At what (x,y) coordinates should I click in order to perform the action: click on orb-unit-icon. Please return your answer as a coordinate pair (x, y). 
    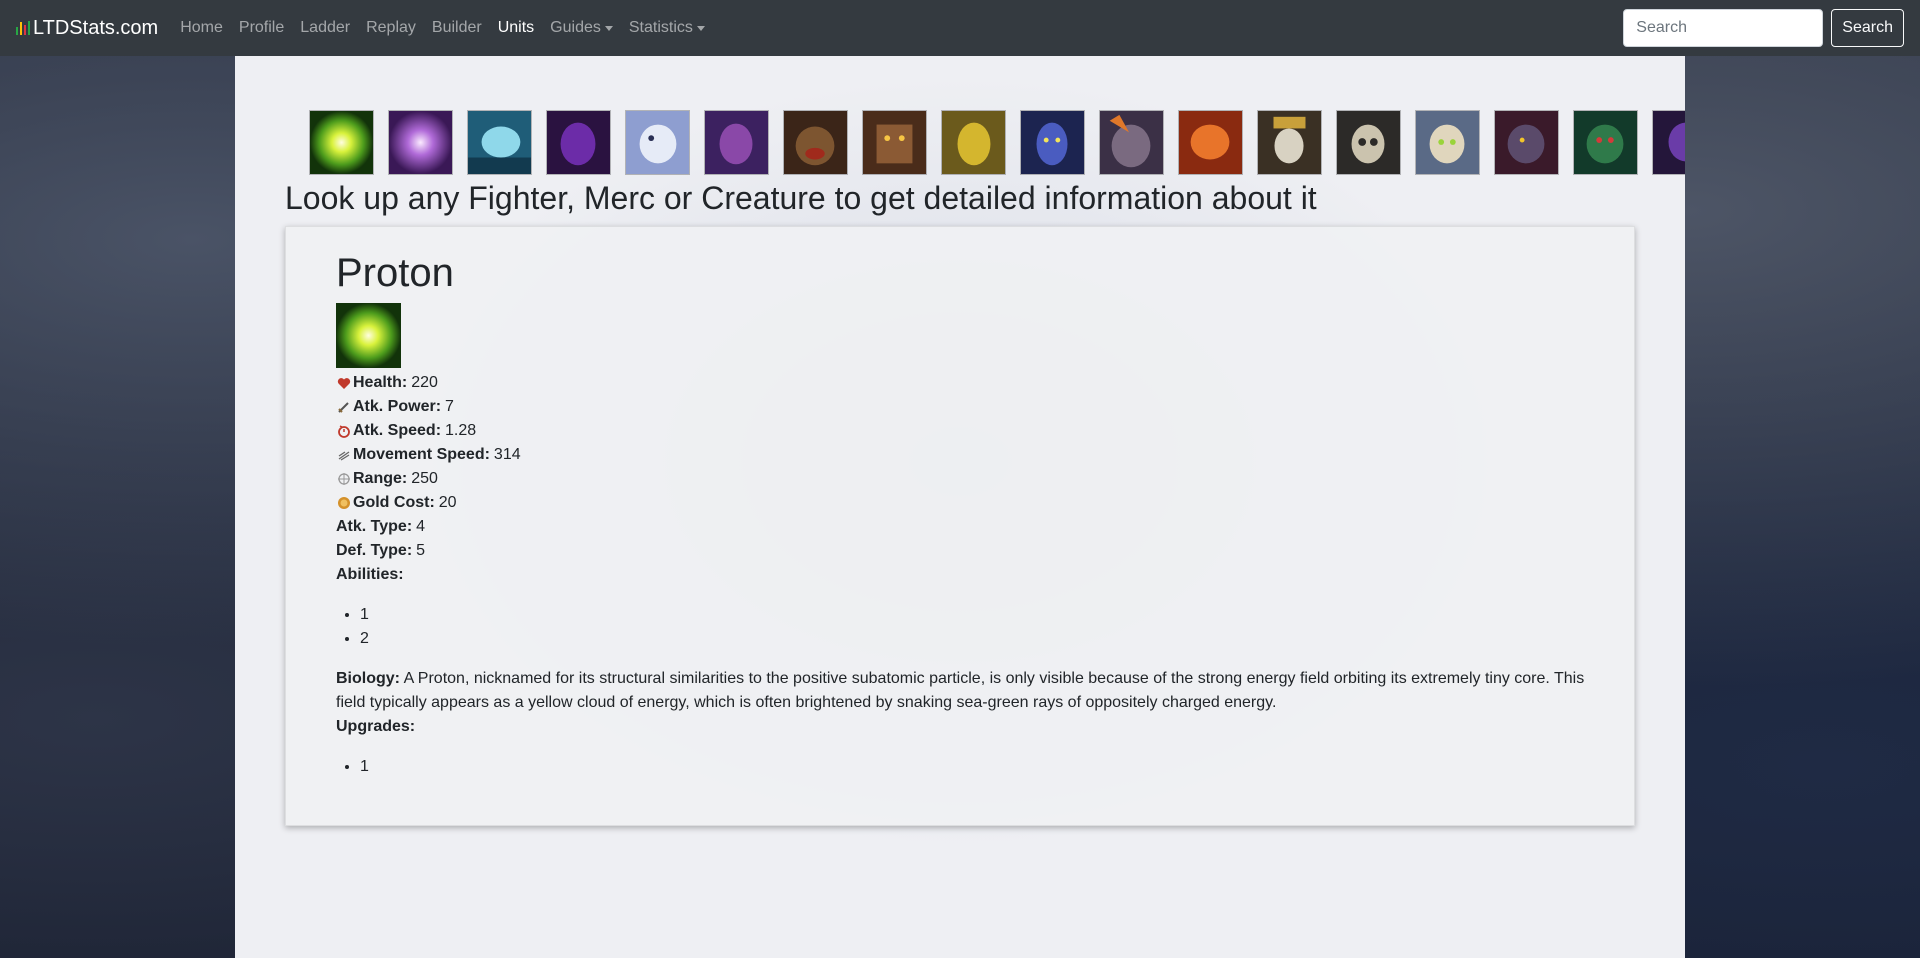
    Looking at the image, I should click on (420, 142).